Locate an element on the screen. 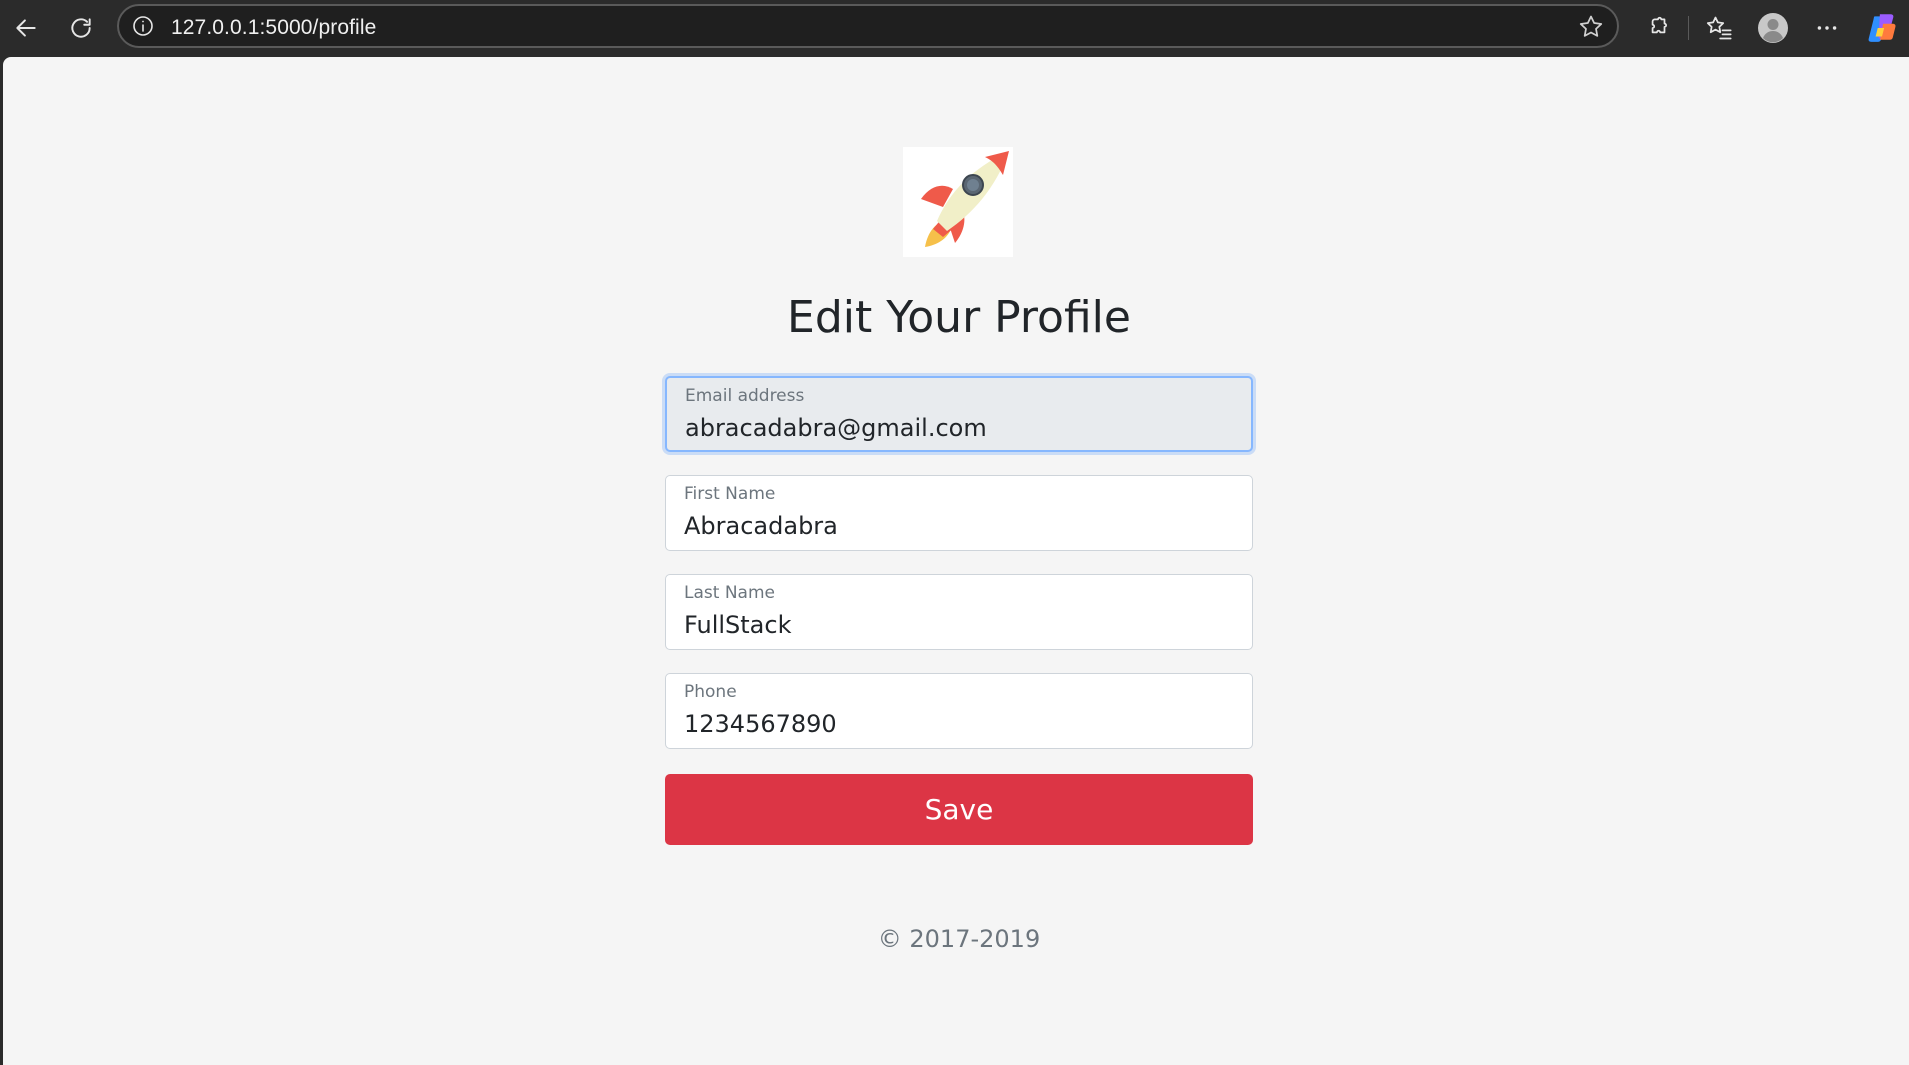 The height and width of the screenshot is (1065, 1909). more-options-button is located at coordinates (1827, 28).